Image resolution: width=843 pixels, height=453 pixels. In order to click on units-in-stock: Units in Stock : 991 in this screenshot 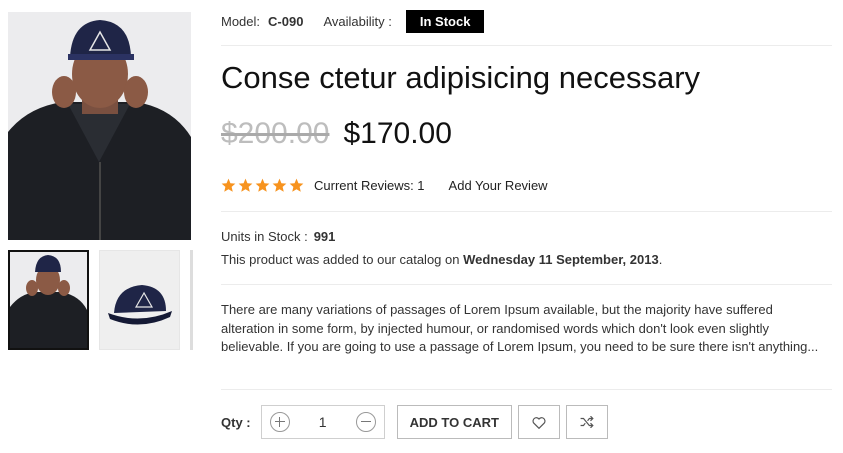, I will do `click(278, 236)`.